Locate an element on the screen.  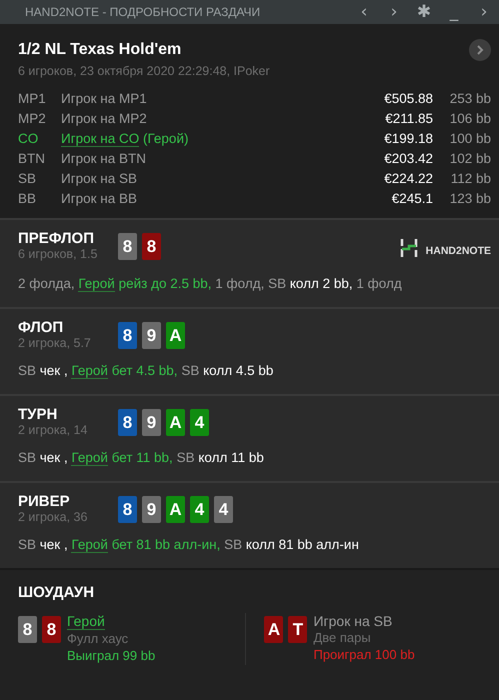
player-stack: €224.22 is located at coordinates (408, 179).